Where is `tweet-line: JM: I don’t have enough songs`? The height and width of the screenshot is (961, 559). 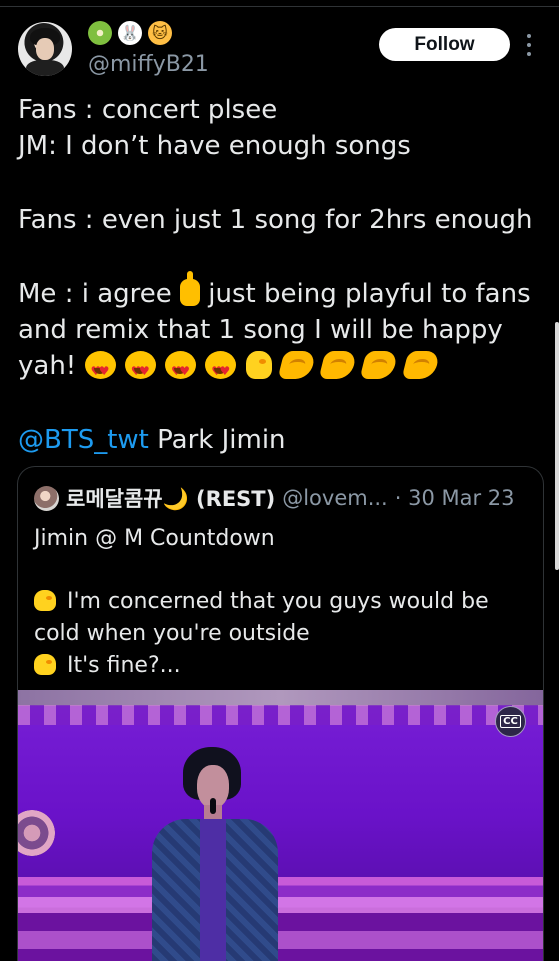
tweet-line: JM: I don’t have enough songs is located at coordinates (214, 146).